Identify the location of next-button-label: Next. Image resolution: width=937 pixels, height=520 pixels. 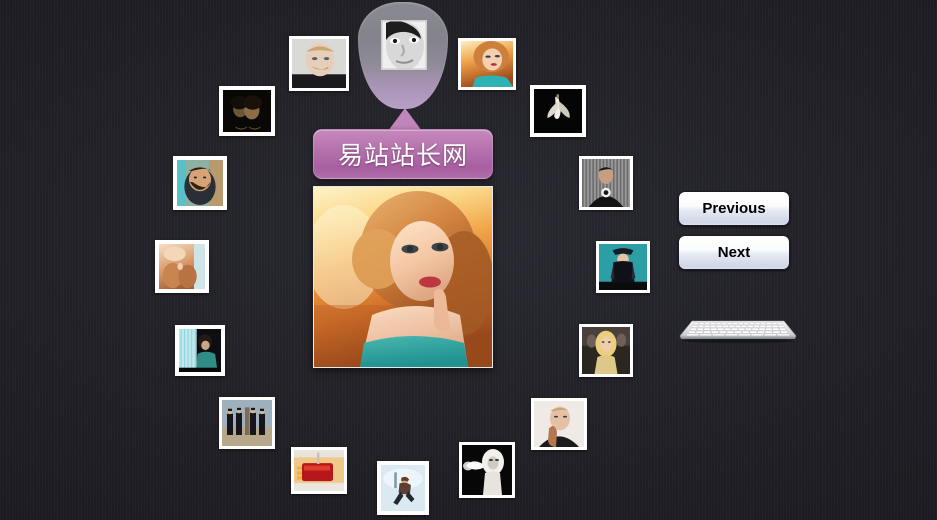
(734, 252).